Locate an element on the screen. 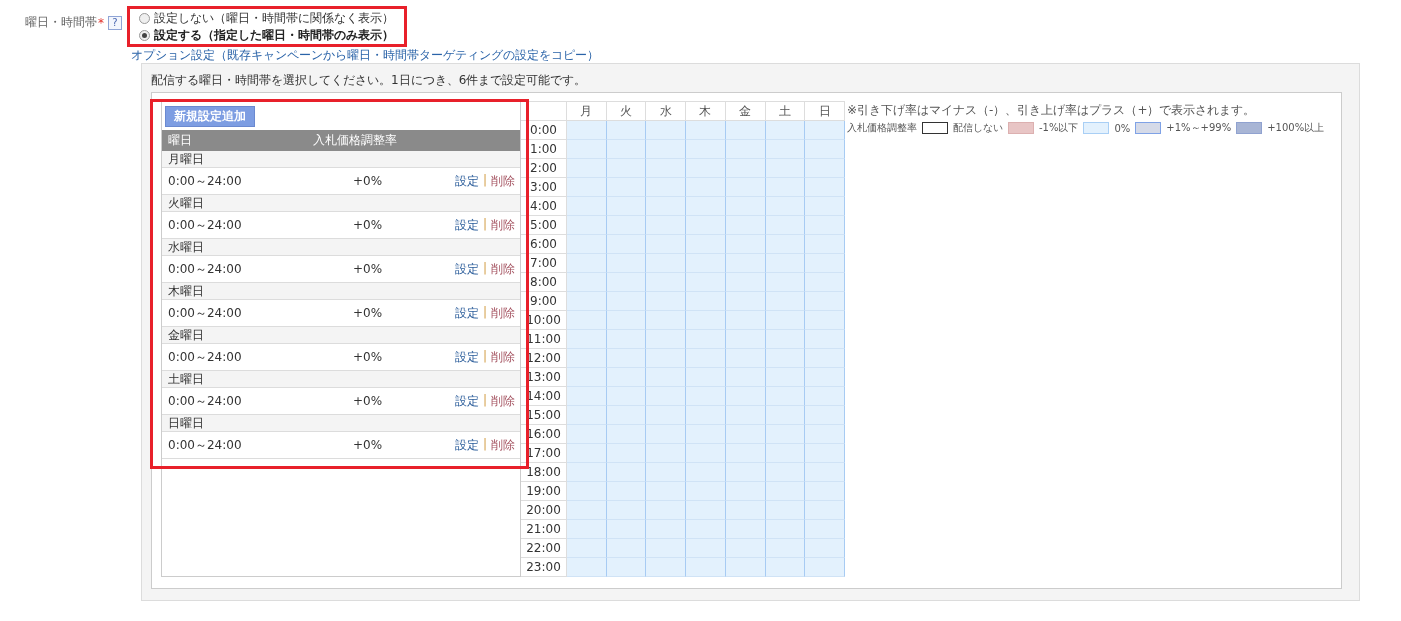 This screenshot has height=621, width=1401. radio-button is located at coordinates (144, 18).